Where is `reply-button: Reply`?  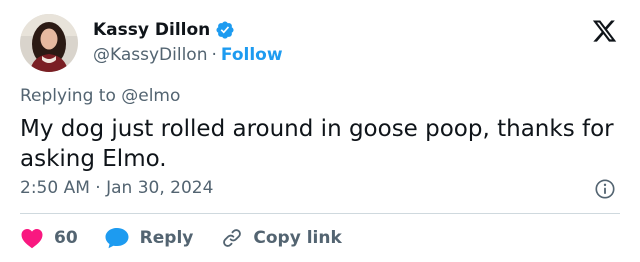 reply-button: Reply is located at coordinates (149, 238).